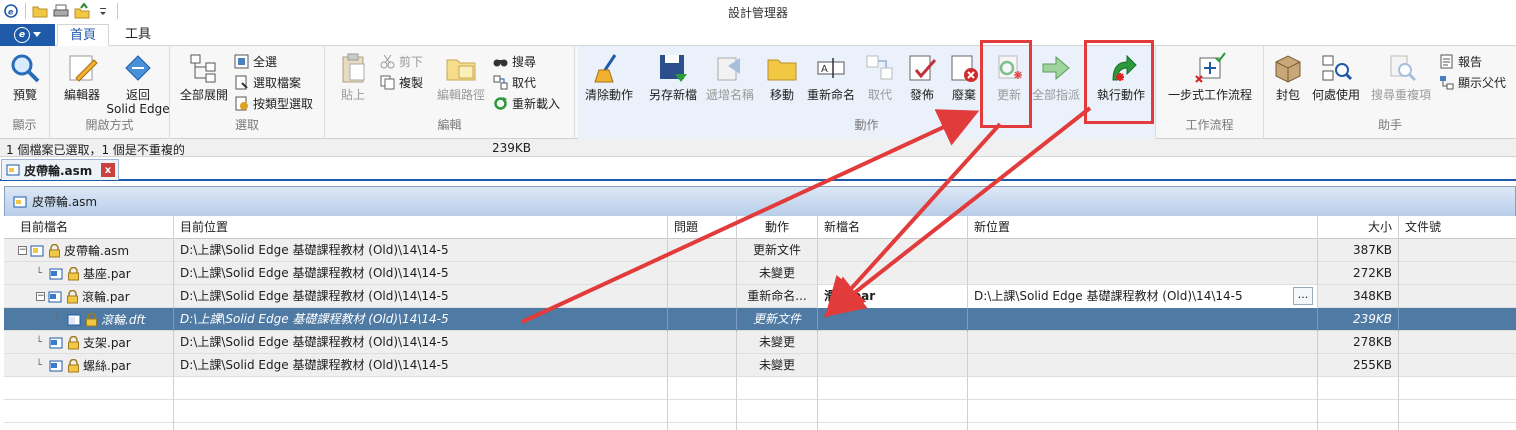 The image size is (1516, 430). What do you see at coordinates (60, 169) in the screenshot?
I see `document-tab: 皮帶輪.asm x` at bounding box center [60, 169].